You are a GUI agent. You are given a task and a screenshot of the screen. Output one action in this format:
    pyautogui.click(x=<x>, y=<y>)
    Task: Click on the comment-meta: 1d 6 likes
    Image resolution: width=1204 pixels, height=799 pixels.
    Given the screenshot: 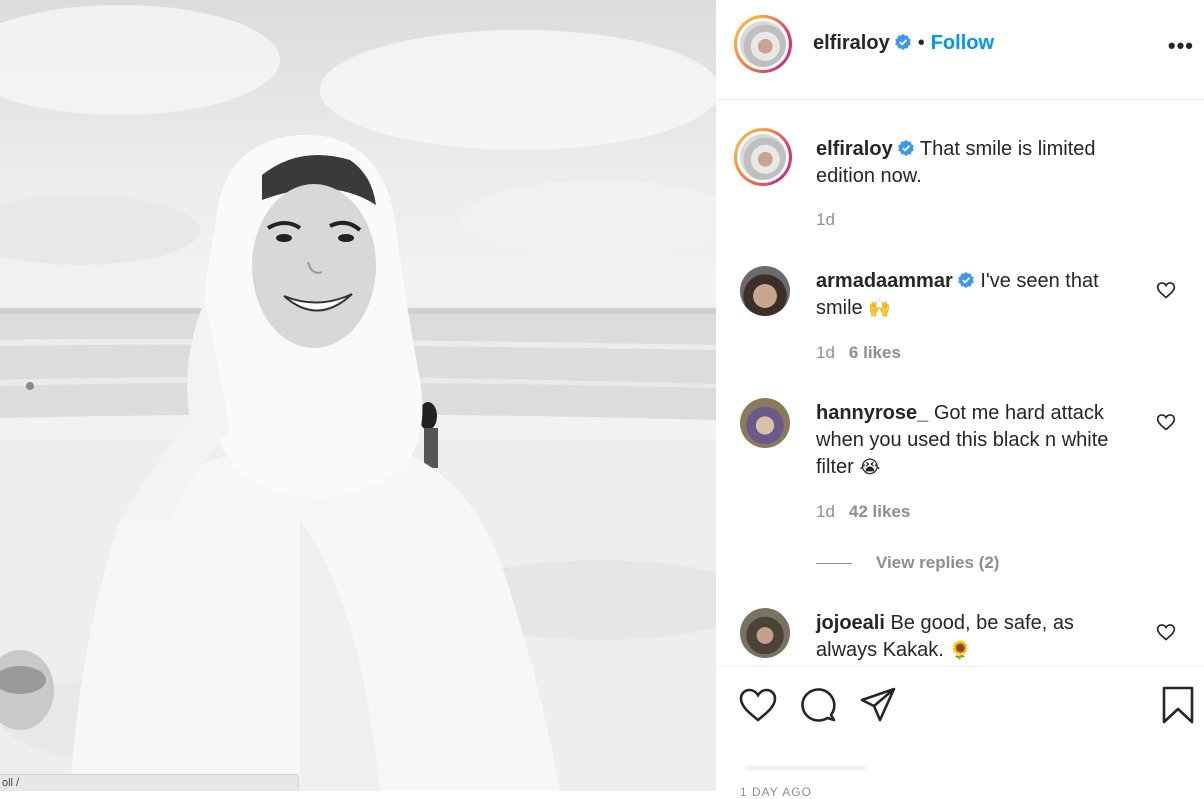 What is the action you would take?
    pyautogui.click(x=858, y=353)
    